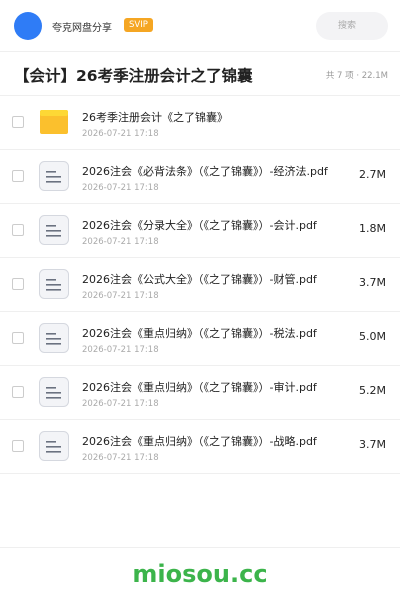 This screenshot has height=600, width=400. I want to click on file-name: 2026注会《必背法条》（《之了锦囊》）-经济法.pdf, so click(205, 171).